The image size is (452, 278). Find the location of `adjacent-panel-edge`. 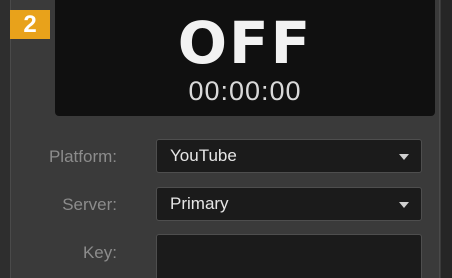

adjacent-panel-edge is located at coordinates (446, 139).